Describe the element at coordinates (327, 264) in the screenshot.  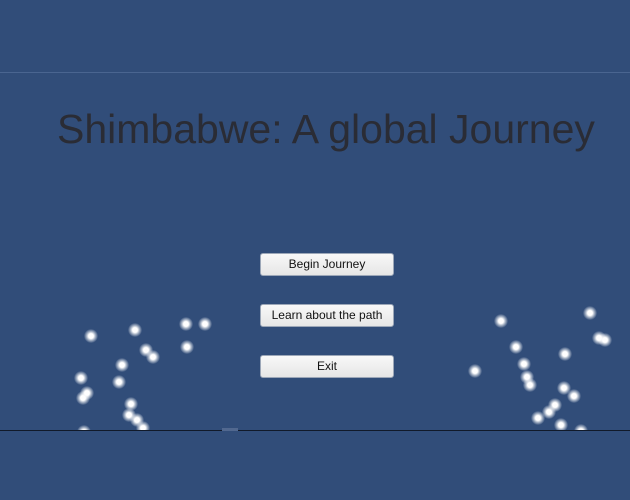
I see `begin-journey-button: Begin Journey` at that location.